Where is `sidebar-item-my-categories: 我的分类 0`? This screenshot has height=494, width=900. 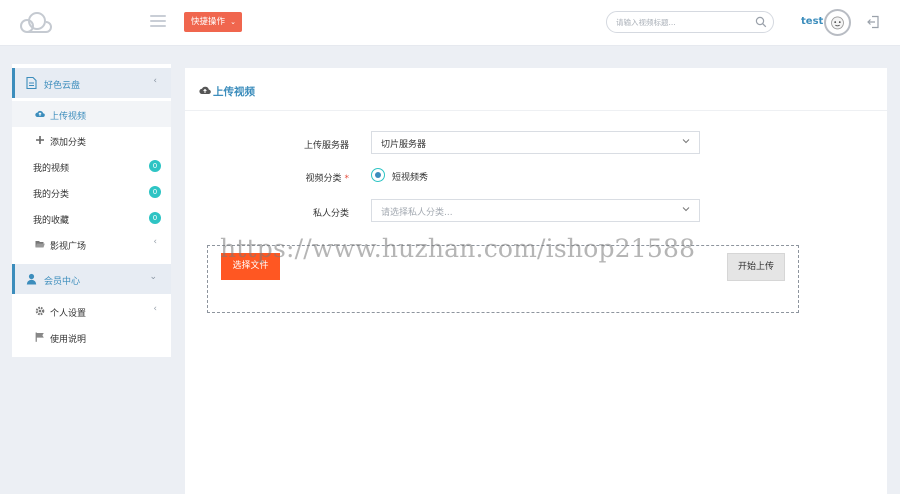 sidebar-item-my-categories: 我的分类 0 is located at coordinates (91, 192).